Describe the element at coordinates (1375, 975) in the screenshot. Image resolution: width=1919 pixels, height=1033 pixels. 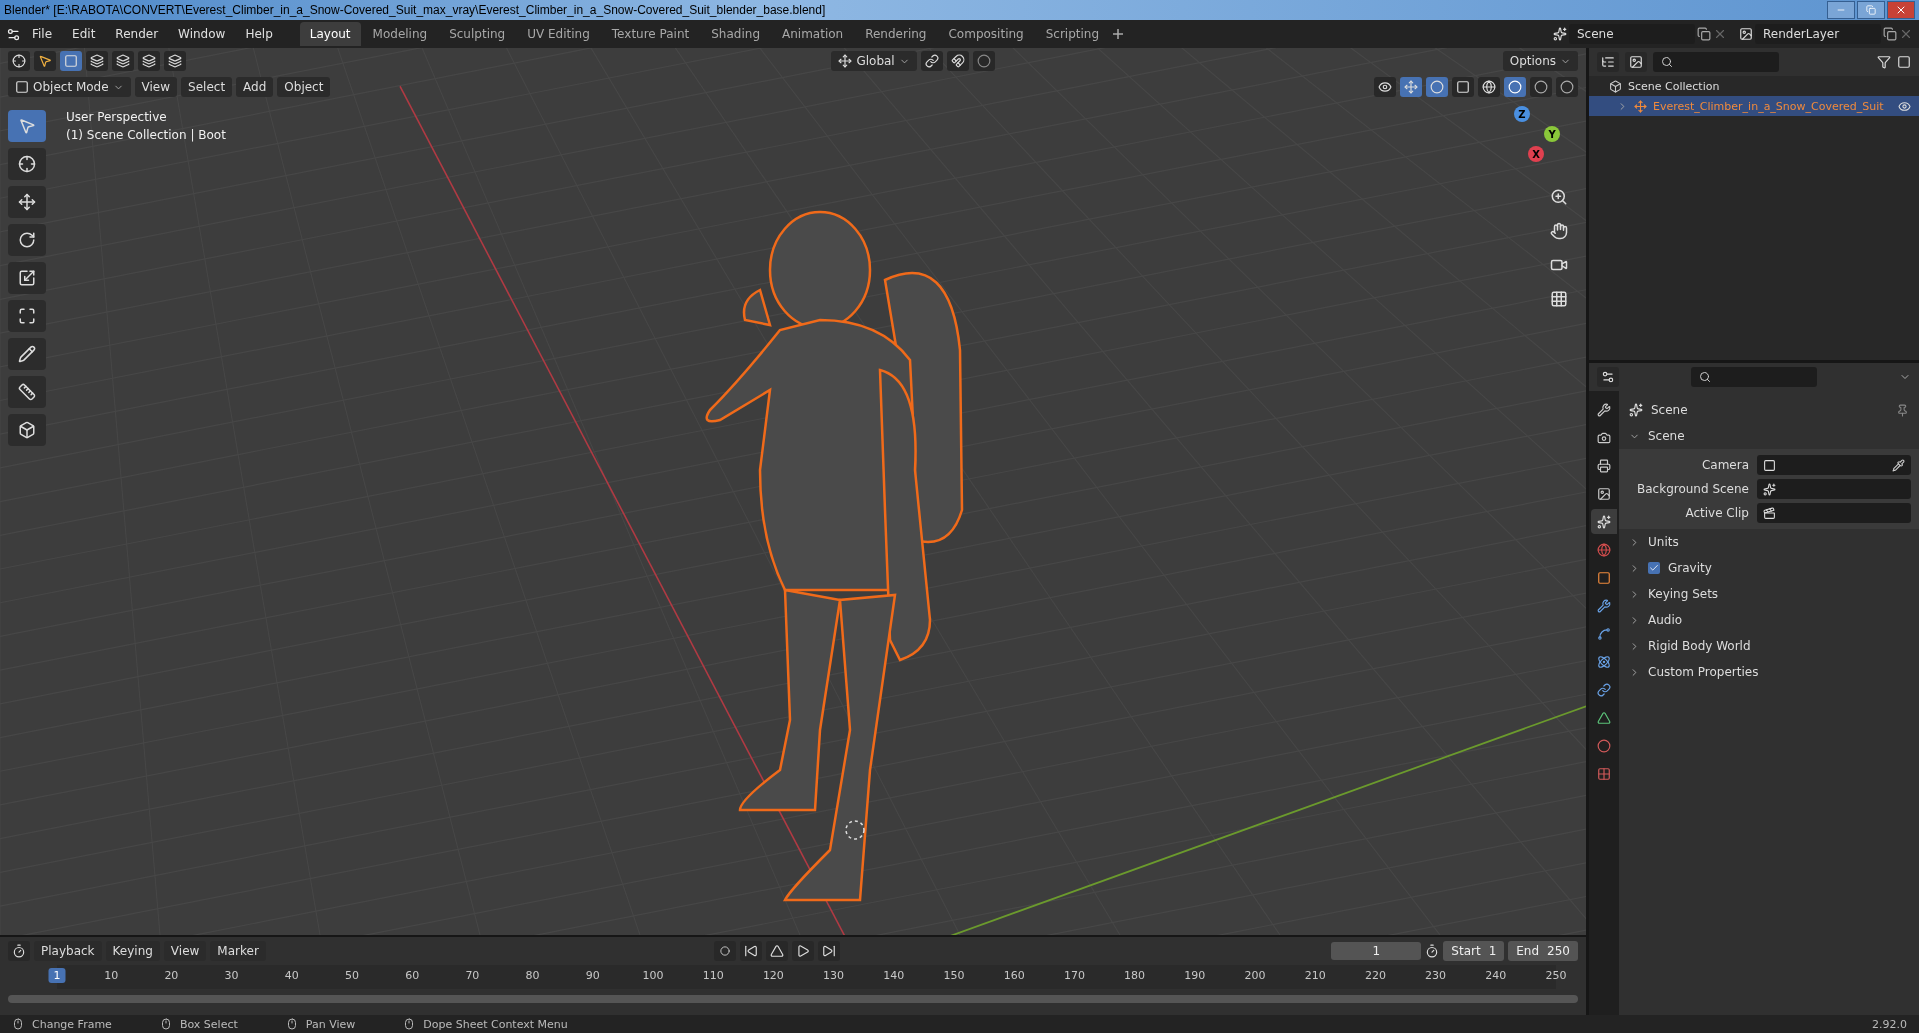
I see `frame-number: 220` at that location.